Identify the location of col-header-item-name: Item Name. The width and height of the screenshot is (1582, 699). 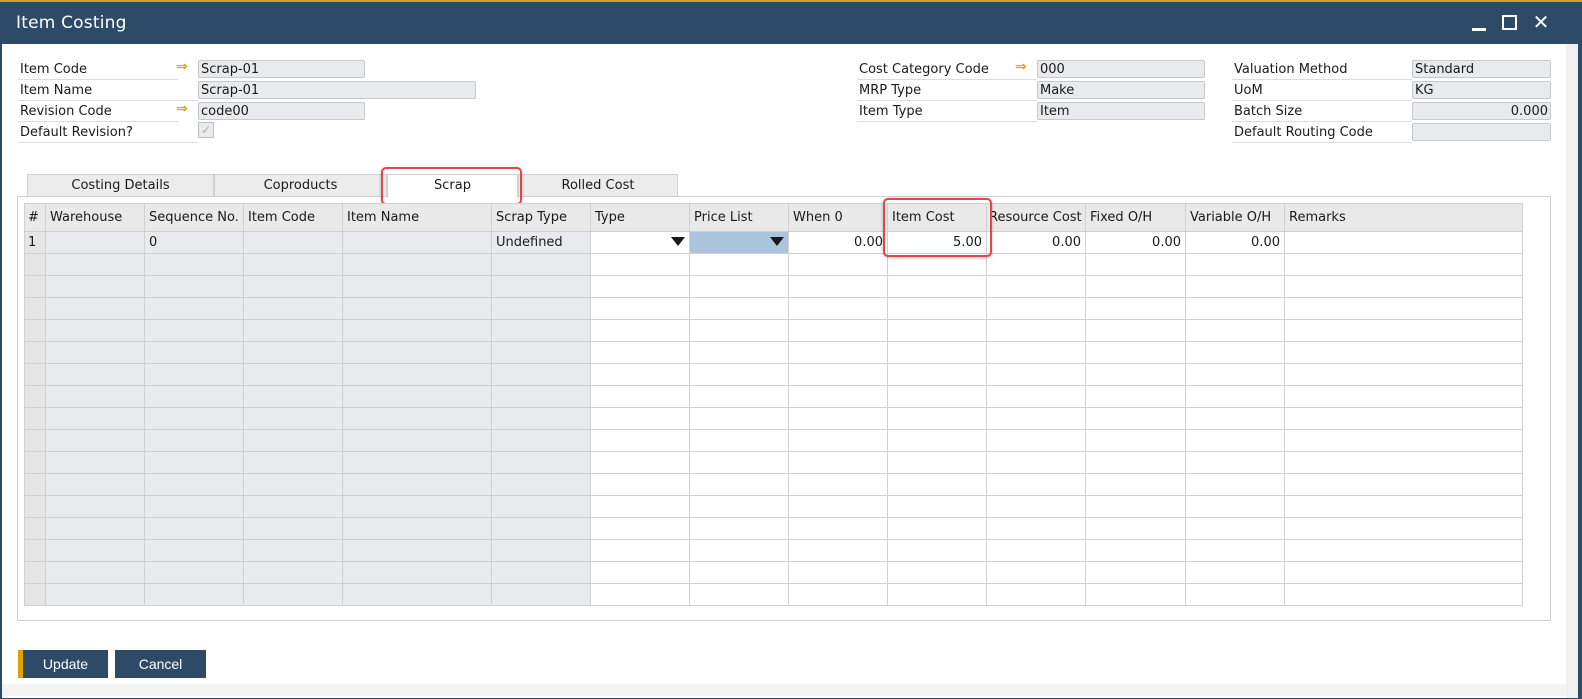
(417, 217).